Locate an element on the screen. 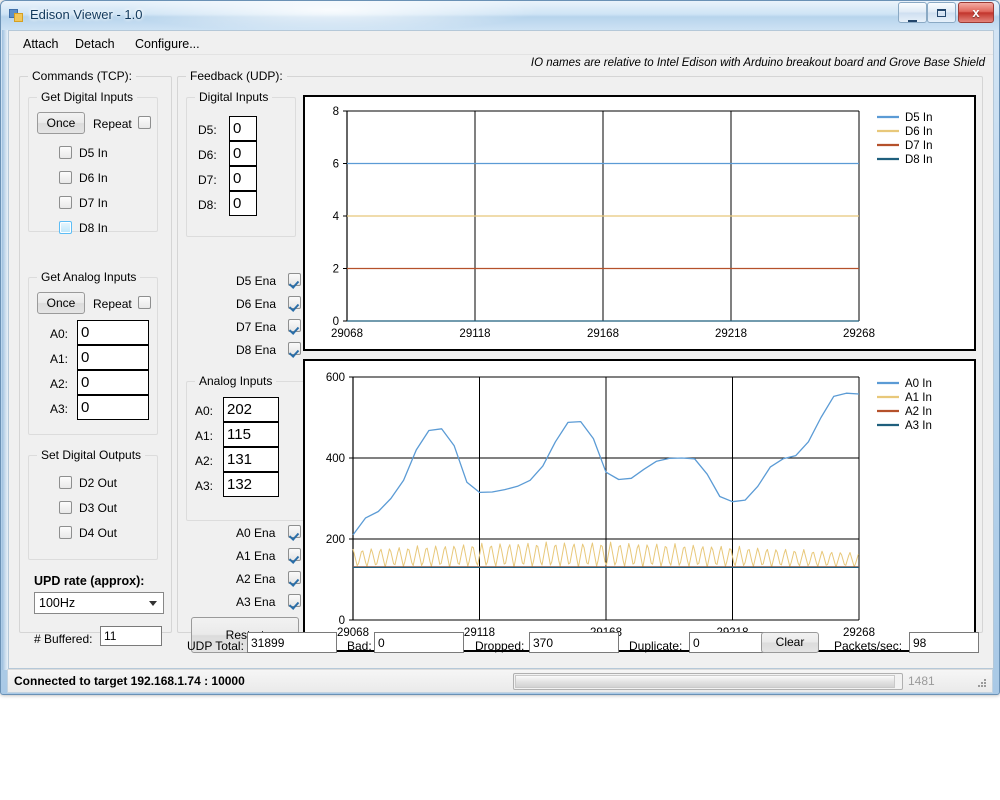 The width and height of the screenshot is (1000, 800). feedback-analog-inputs-title: Analog Inputs is located at coordinates (236, 381).